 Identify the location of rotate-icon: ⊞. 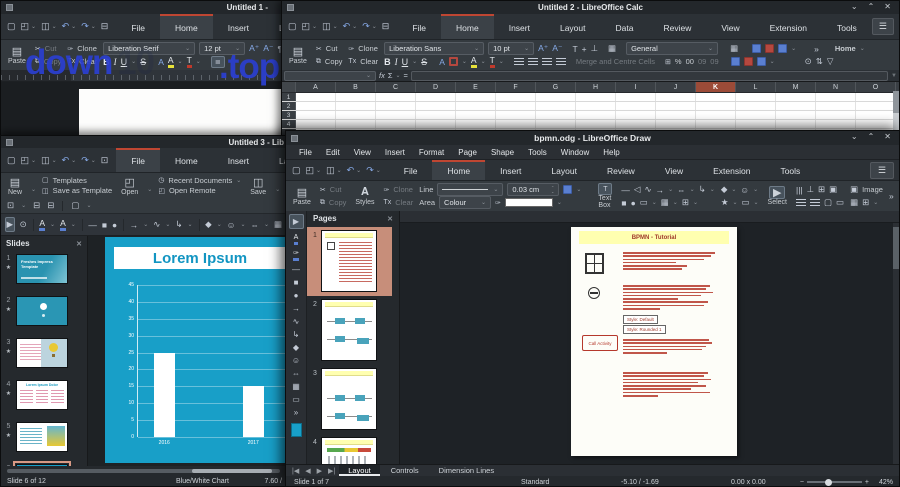
(821, 189).